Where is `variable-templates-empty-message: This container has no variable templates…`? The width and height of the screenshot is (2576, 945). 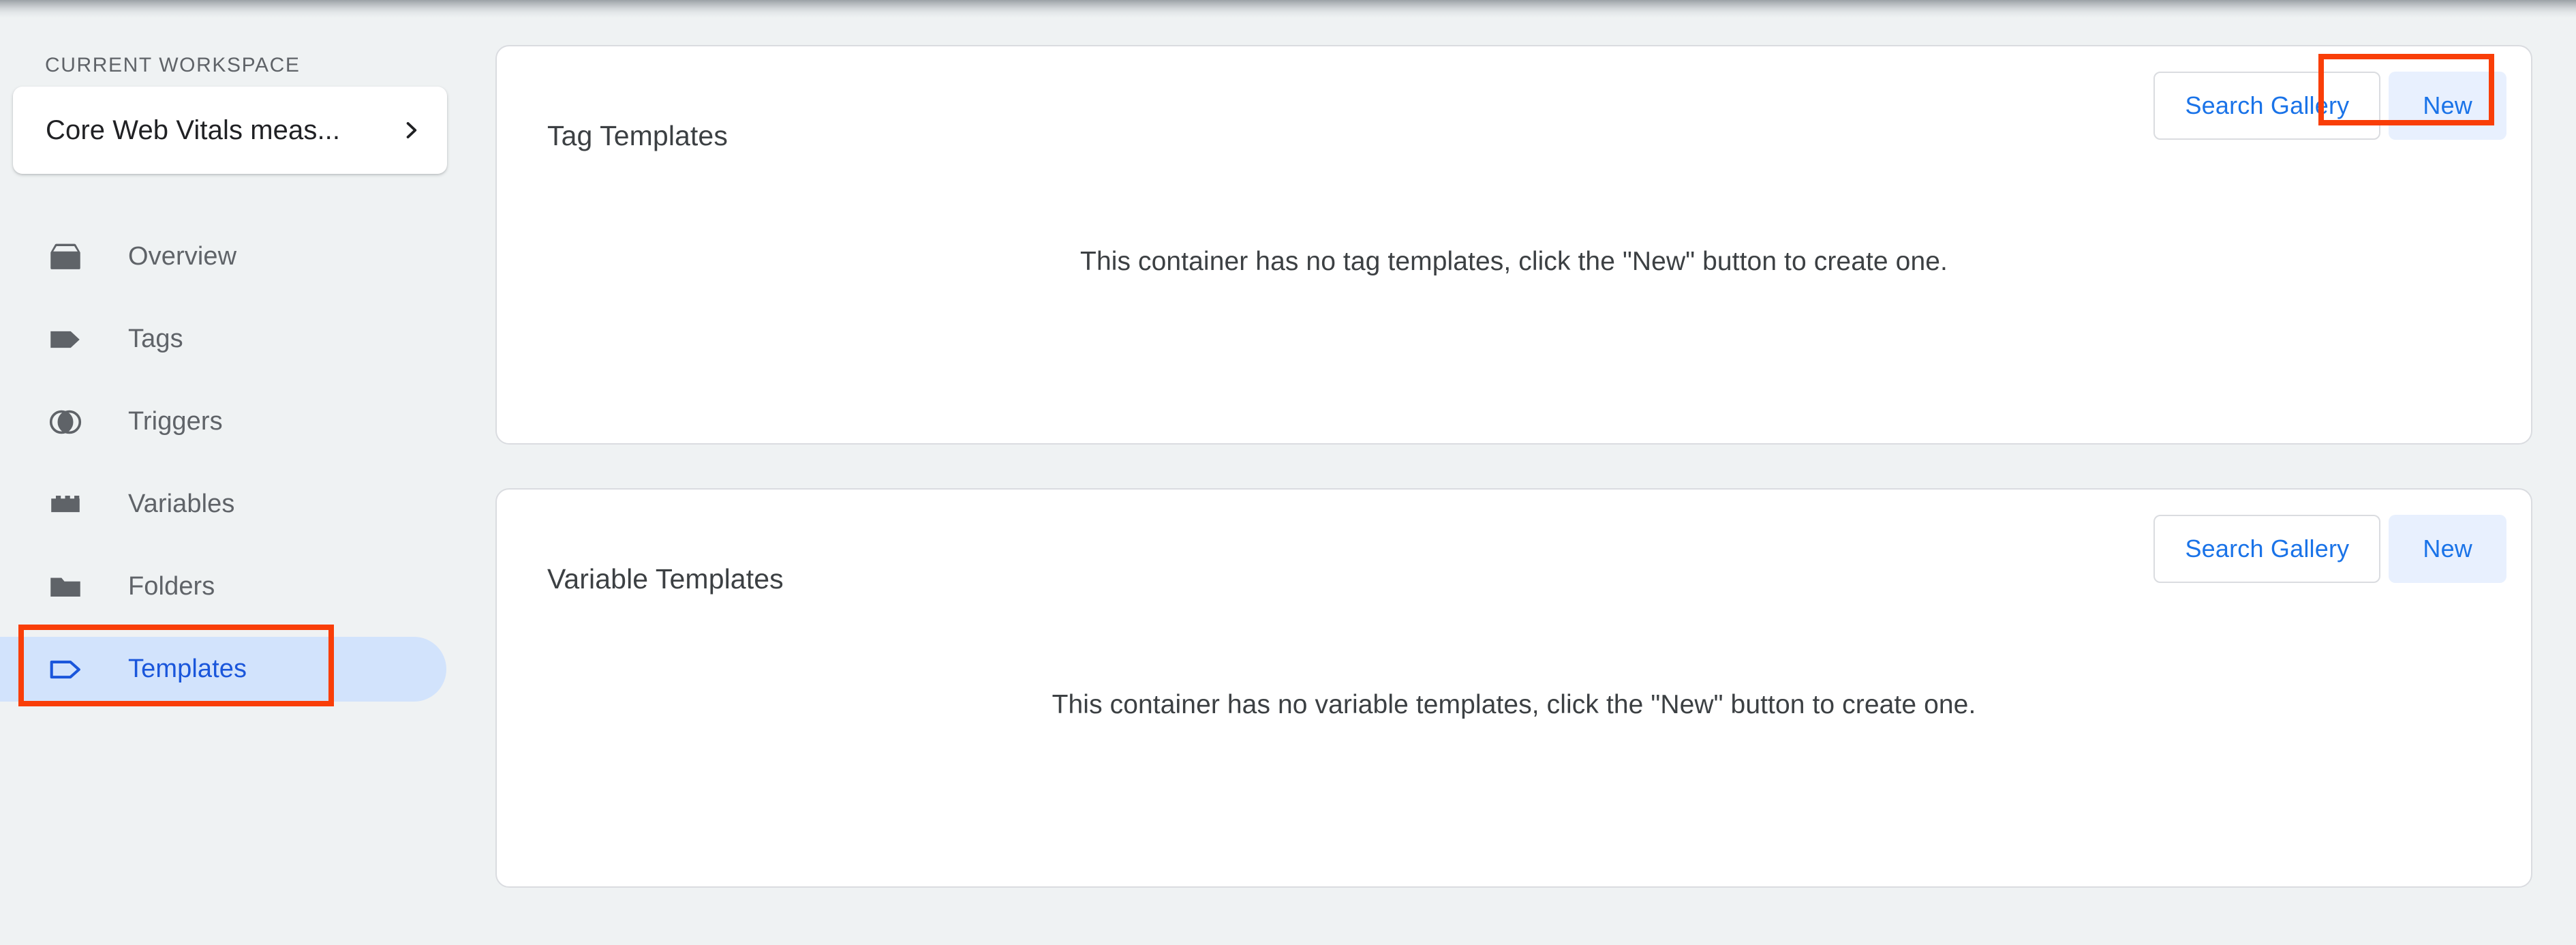
variable-templates-empty-message: This container has no variable templates… is located at coordinates (1514, 704).